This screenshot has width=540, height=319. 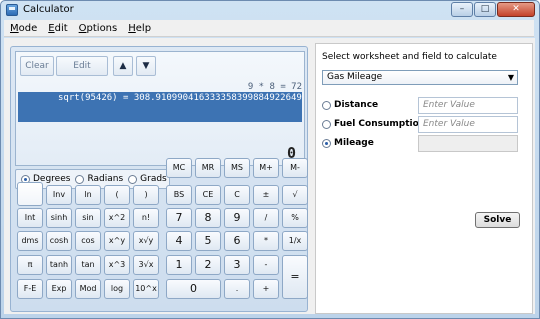 I want to click on menu-mode: Mode, so click(x=23, y=28).